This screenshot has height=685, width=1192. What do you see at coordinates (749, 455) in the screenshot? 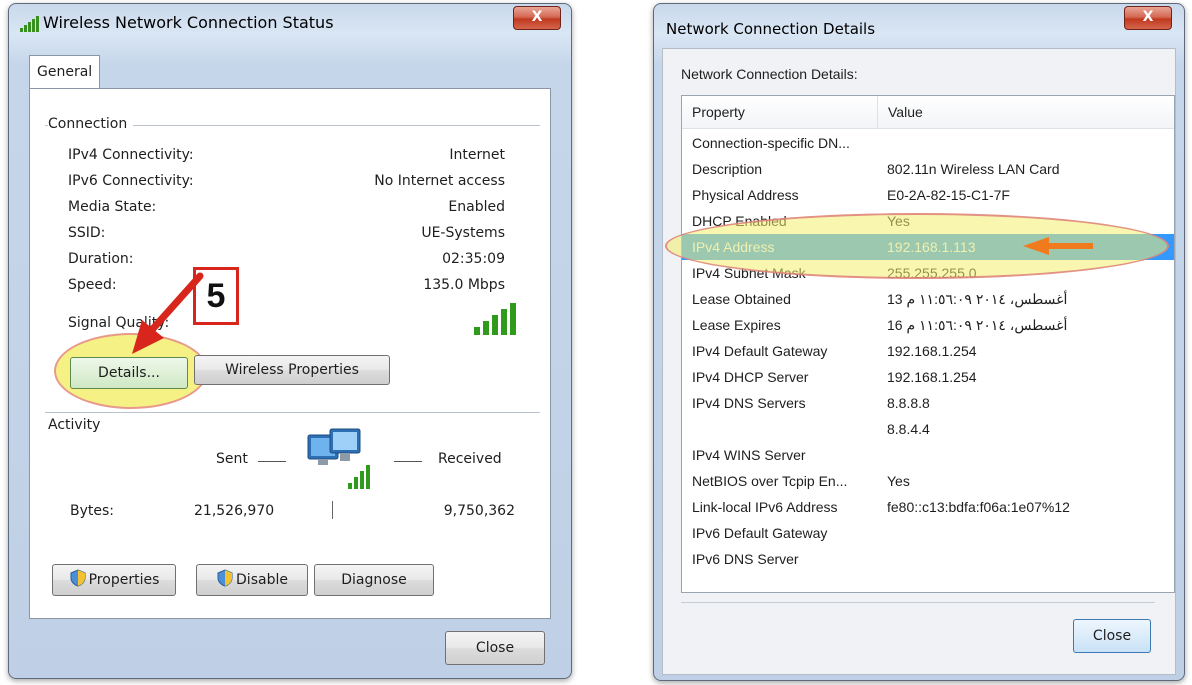
I see `details-row-property: IPv4 WINS Server` at bounding box center [749, 455].